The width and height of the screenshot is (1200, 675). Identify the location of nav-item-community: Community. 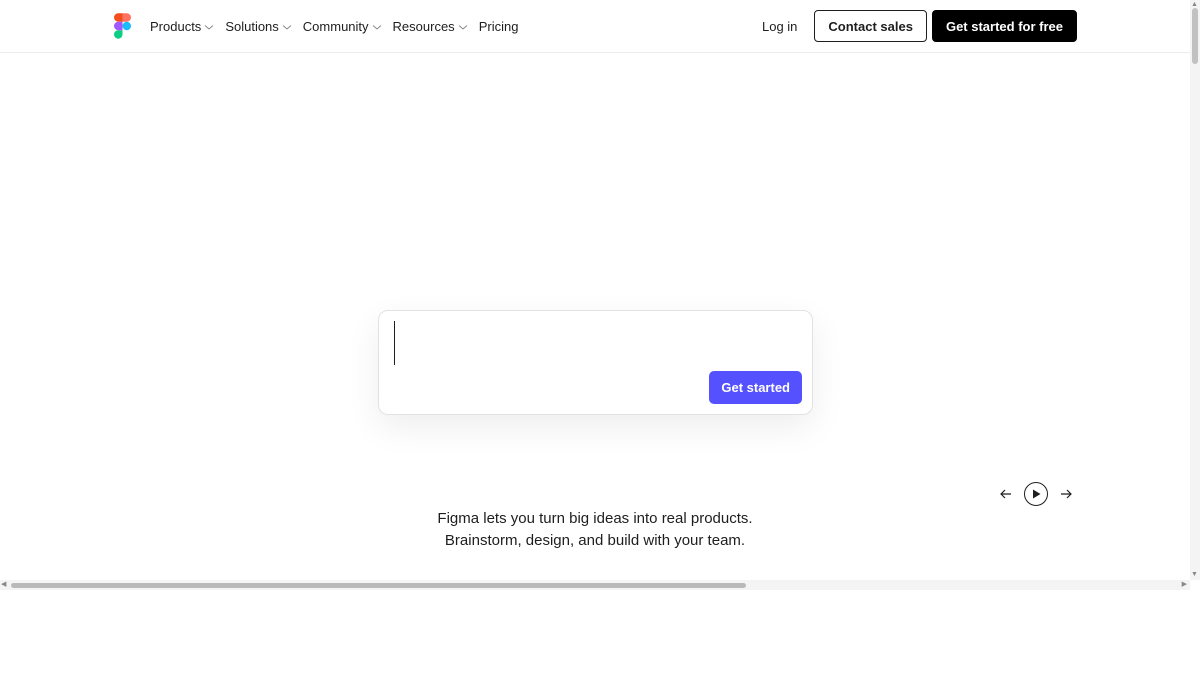
(342, 26).